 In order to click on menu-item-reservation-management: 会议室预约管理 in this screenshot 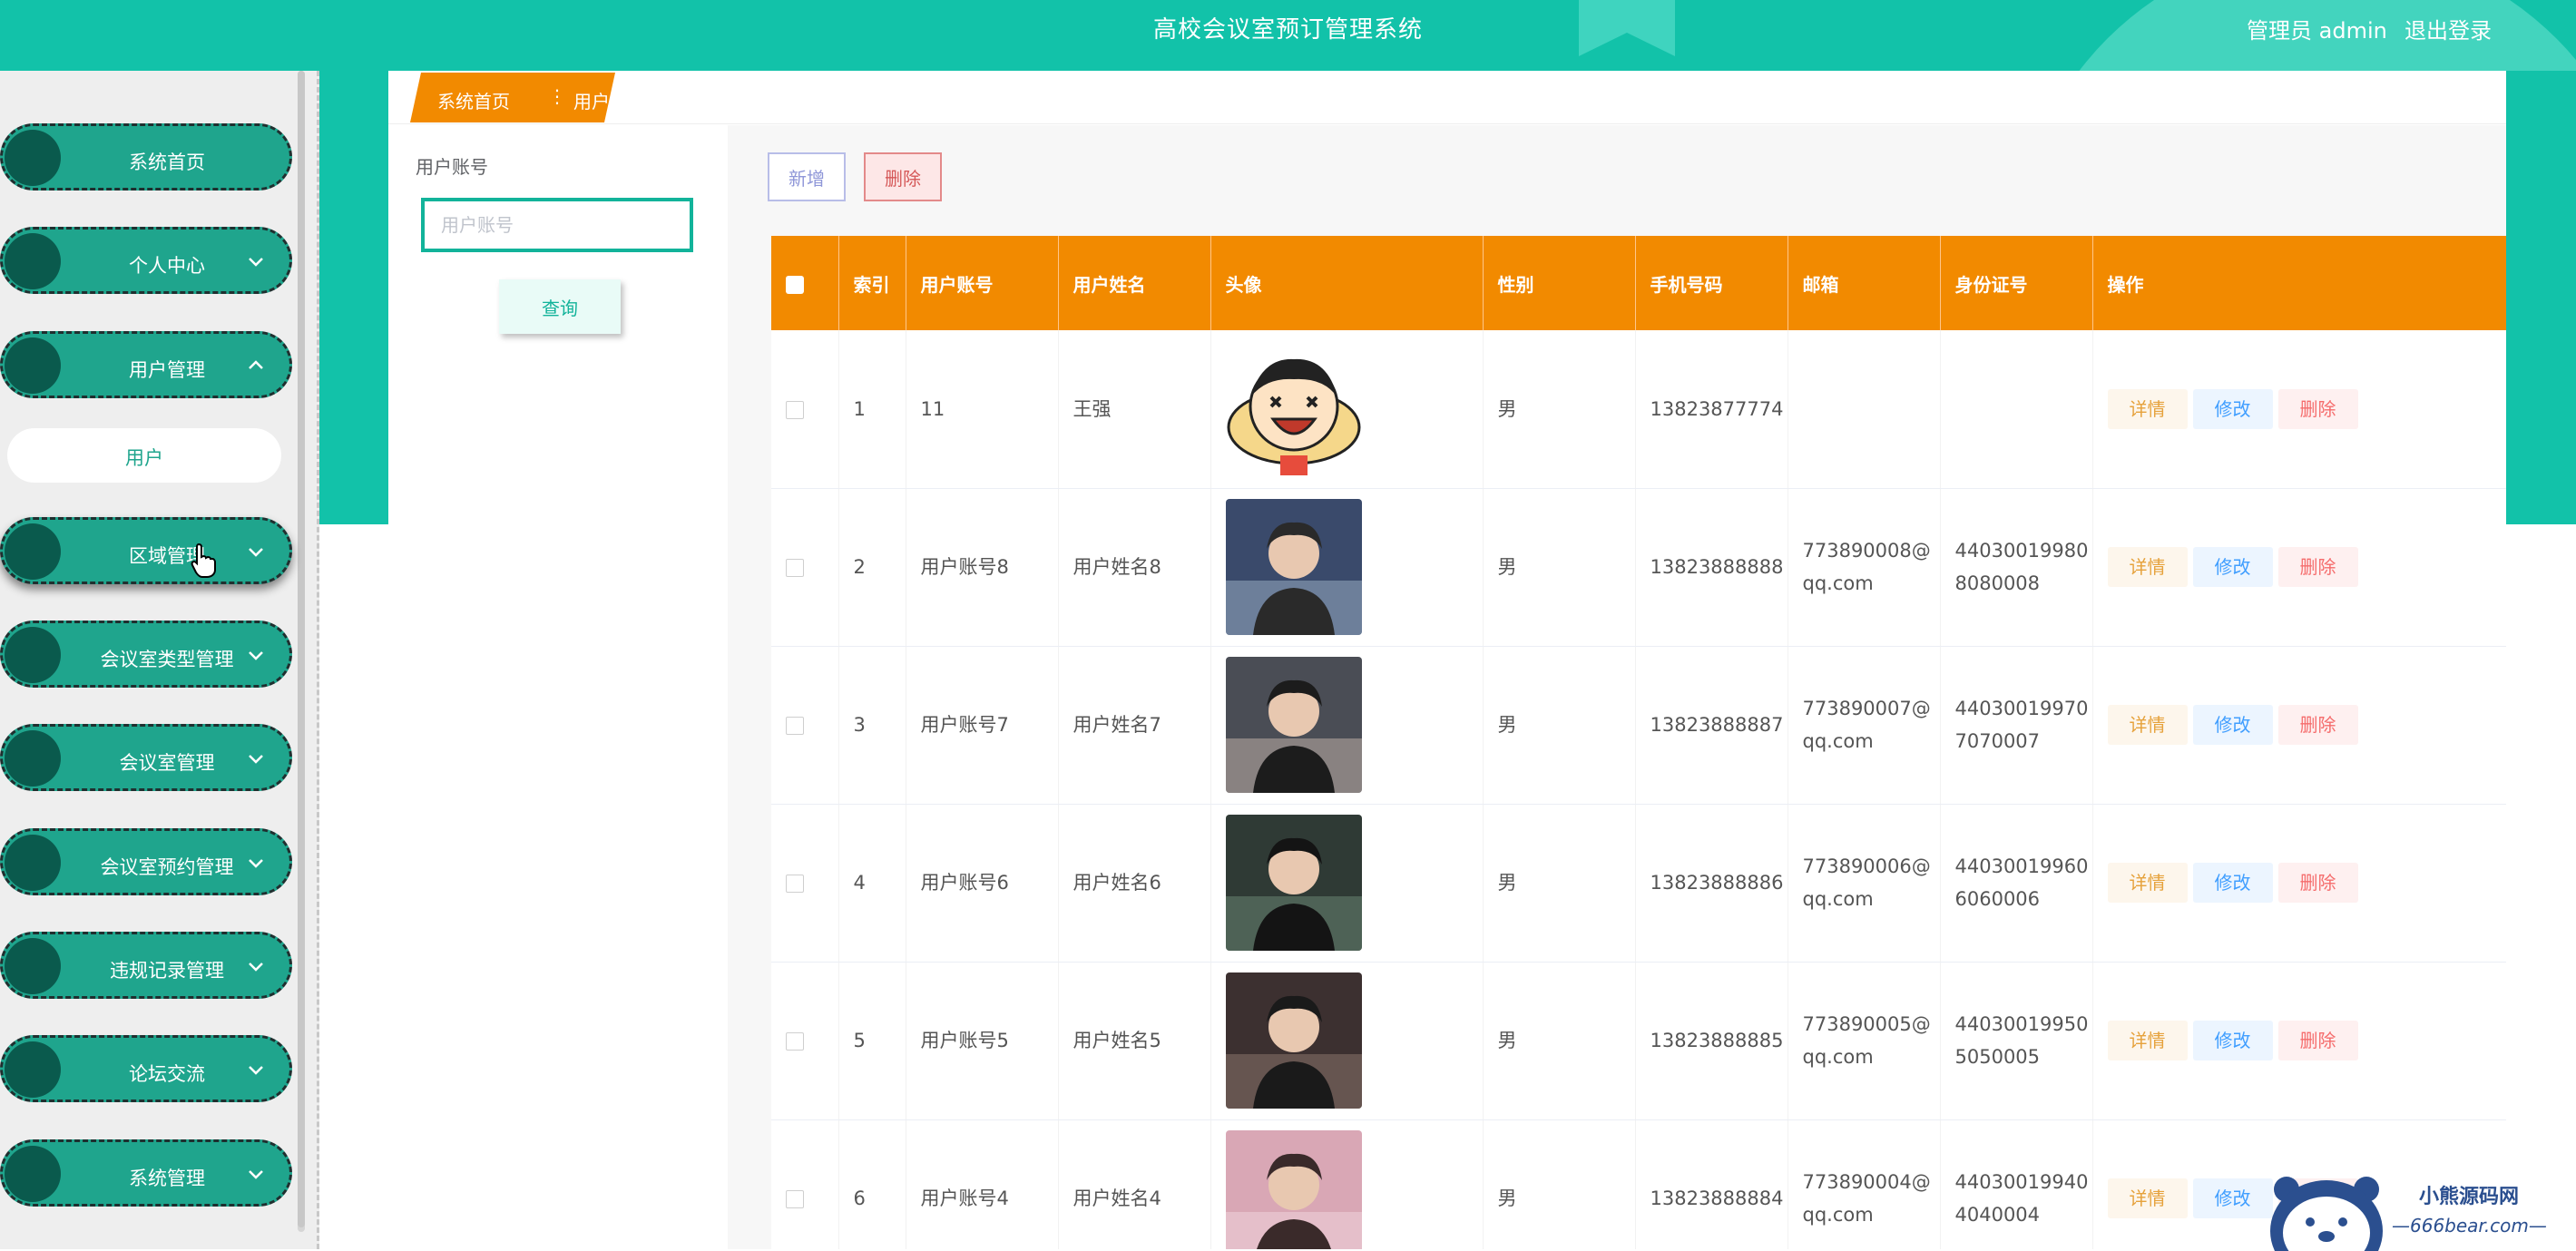, I will do `click(146, 861)`.